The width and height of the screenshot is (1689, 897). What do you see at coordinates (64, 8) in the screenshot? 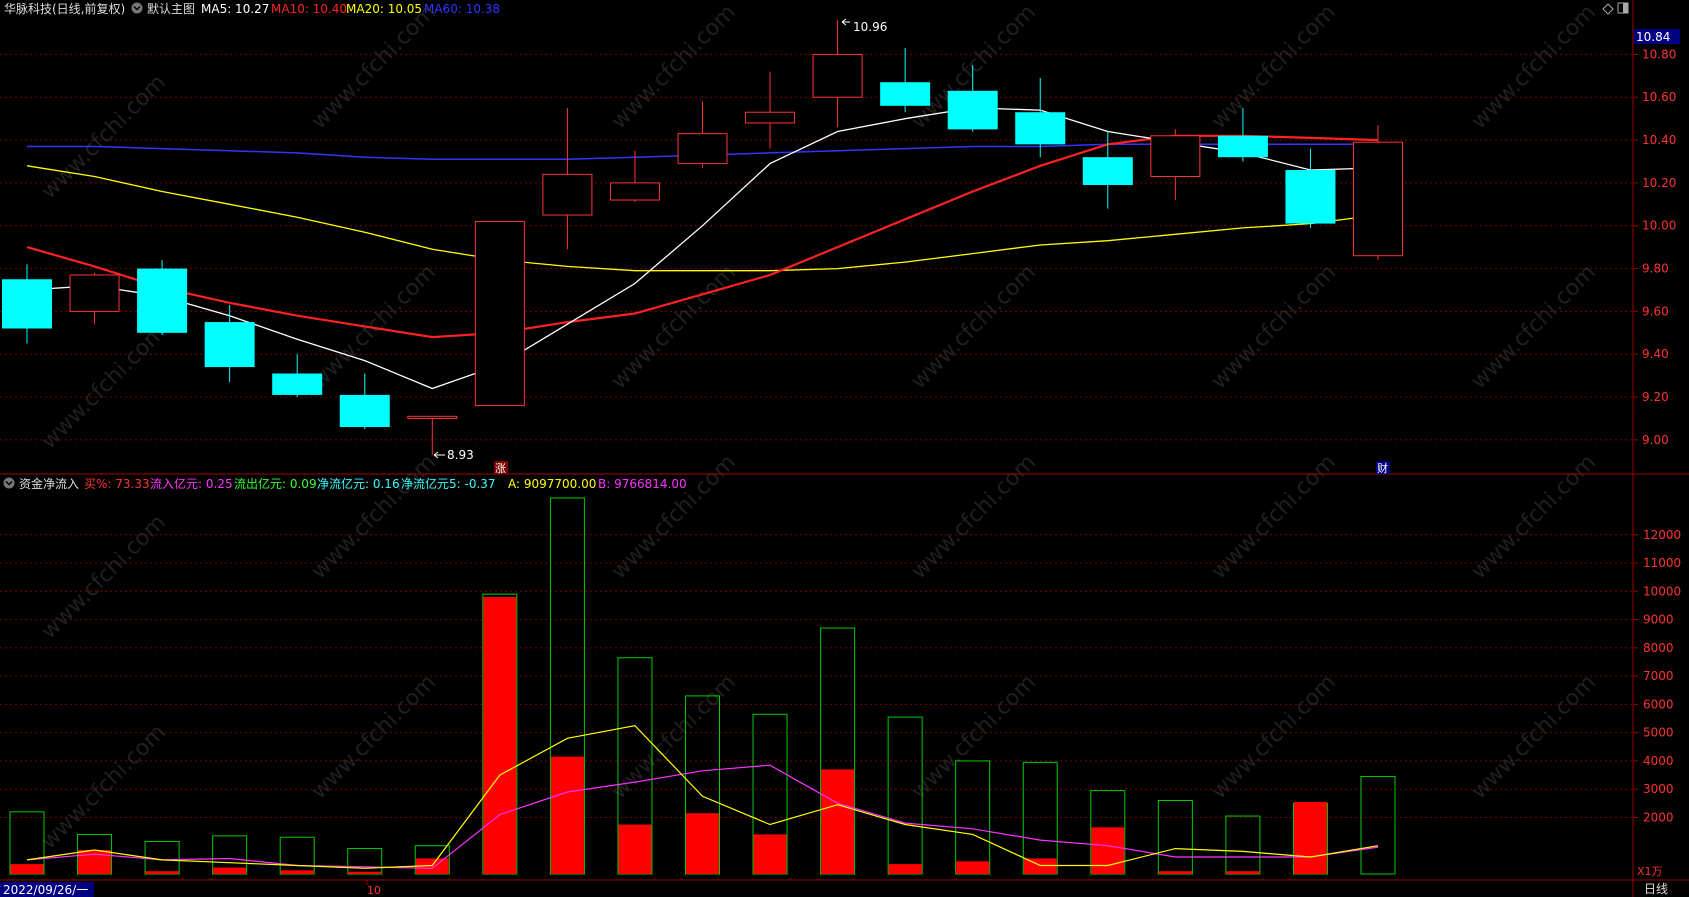
I see `stock-title: 华脉科技(日线,前复权)` at bounding box center [64, 8].